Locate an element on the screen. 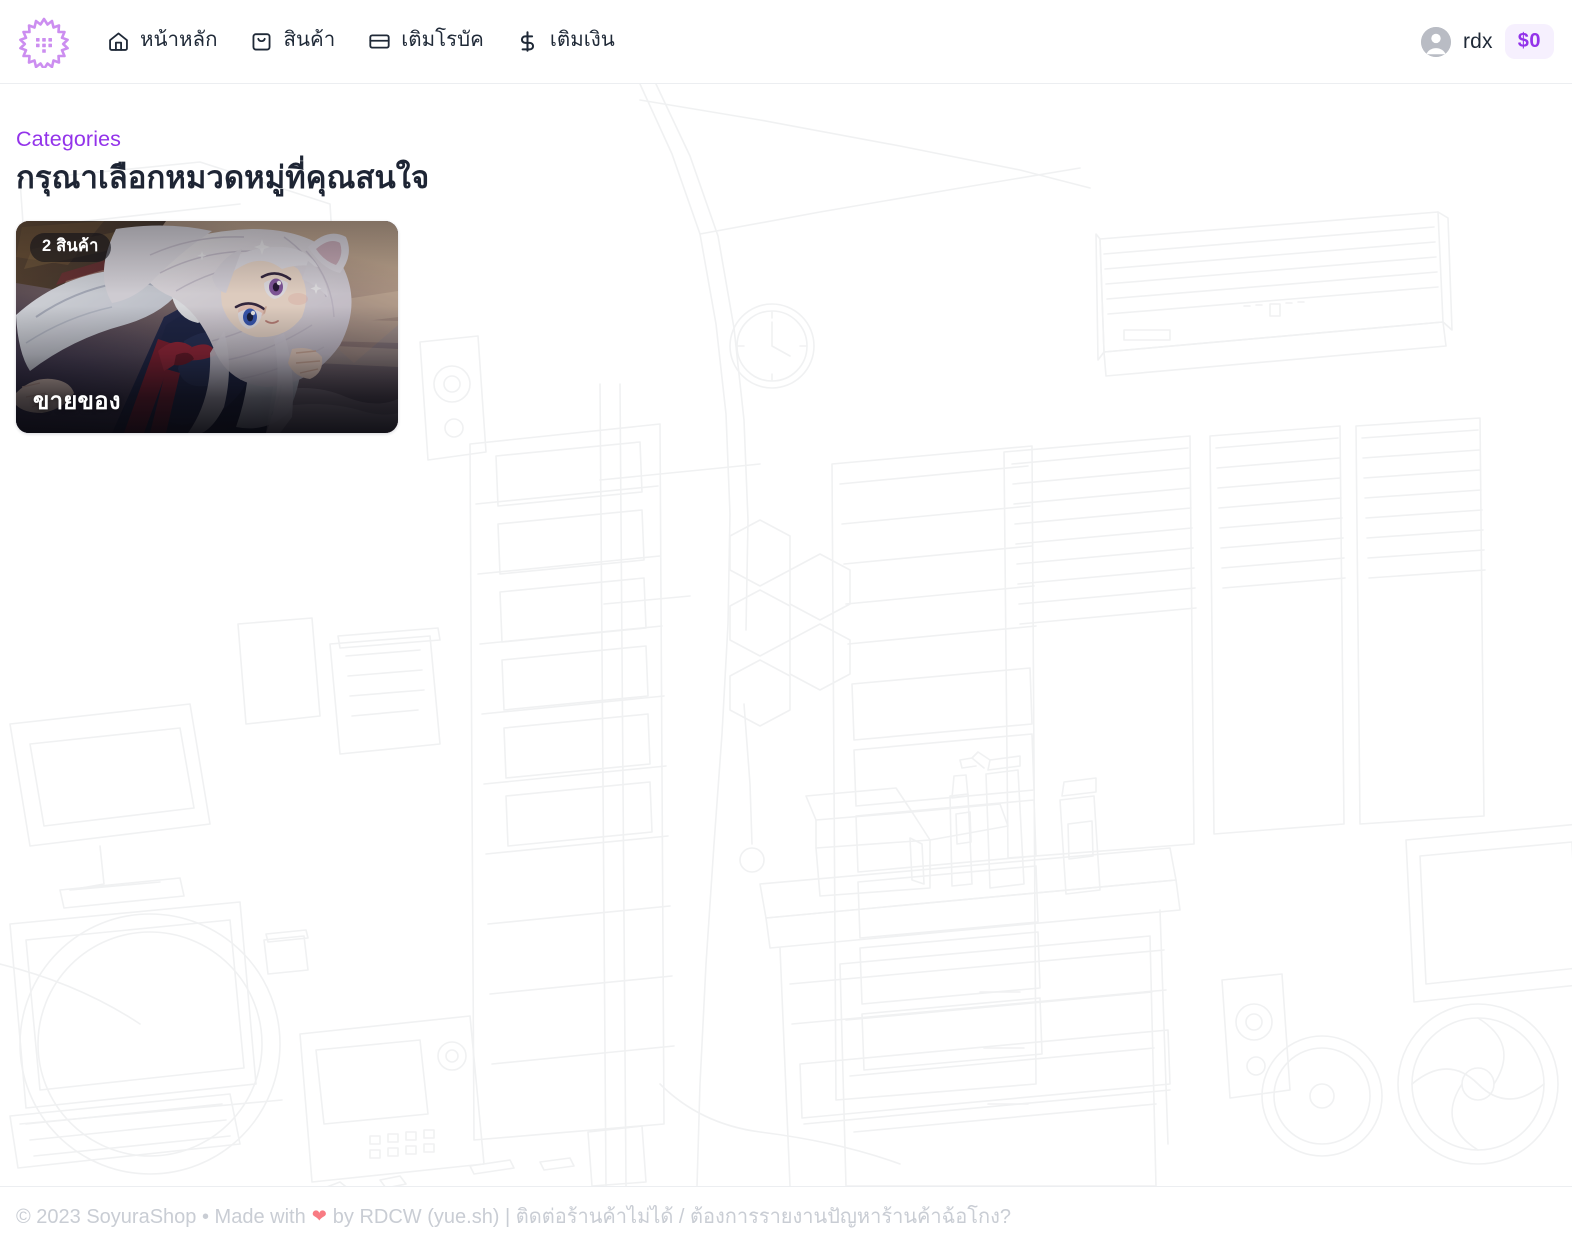 The image size is (1572, 1246). credit-card-icon is located at coordinates (379, 42).